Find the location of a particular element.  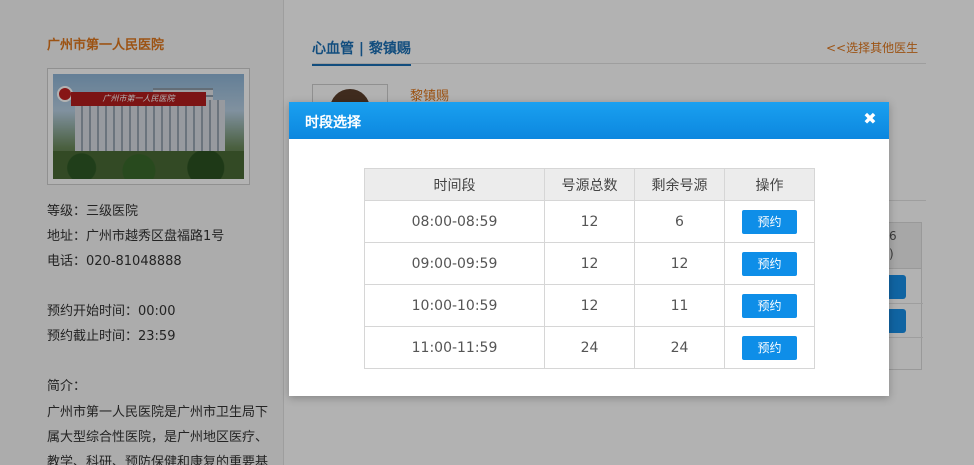

column-header-remaining: 剩余号源 is located at coordinates (679, 184).